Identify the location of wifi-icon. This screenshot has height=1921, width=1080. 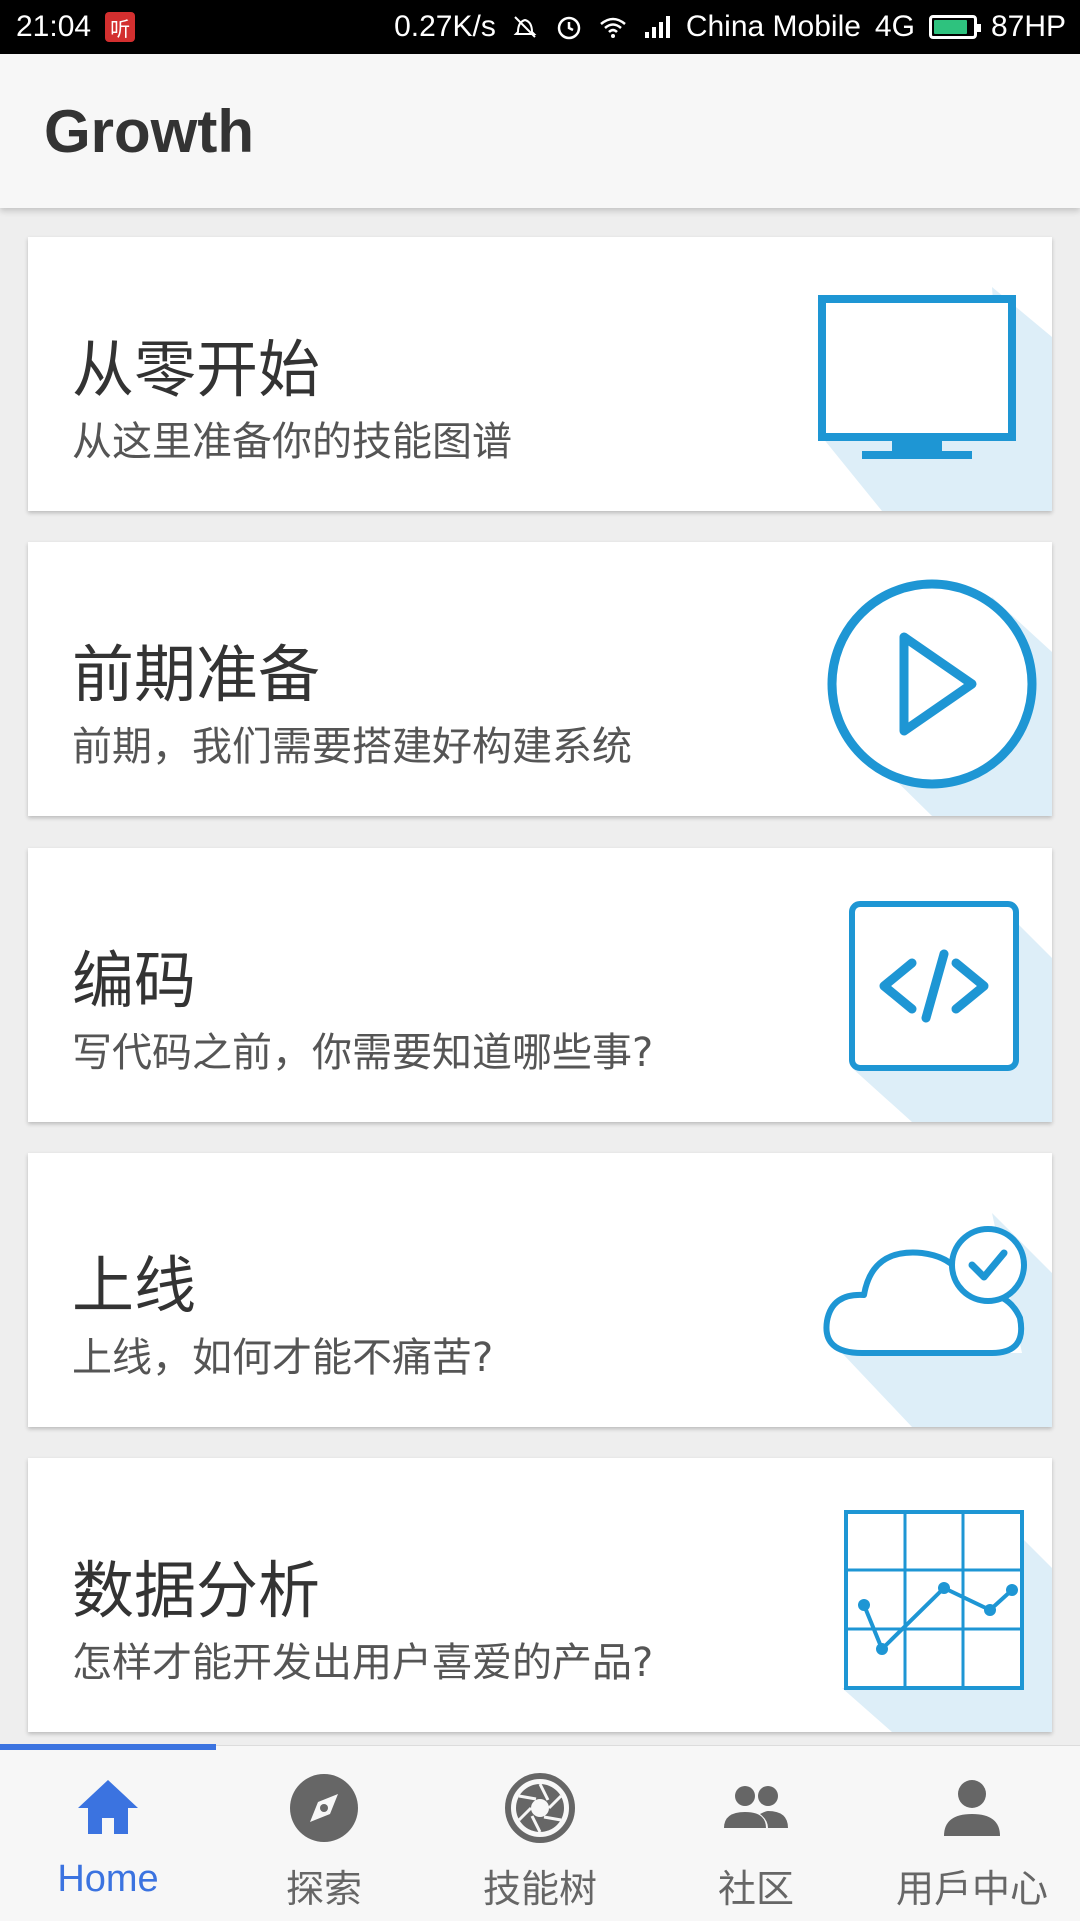
(613, 27).